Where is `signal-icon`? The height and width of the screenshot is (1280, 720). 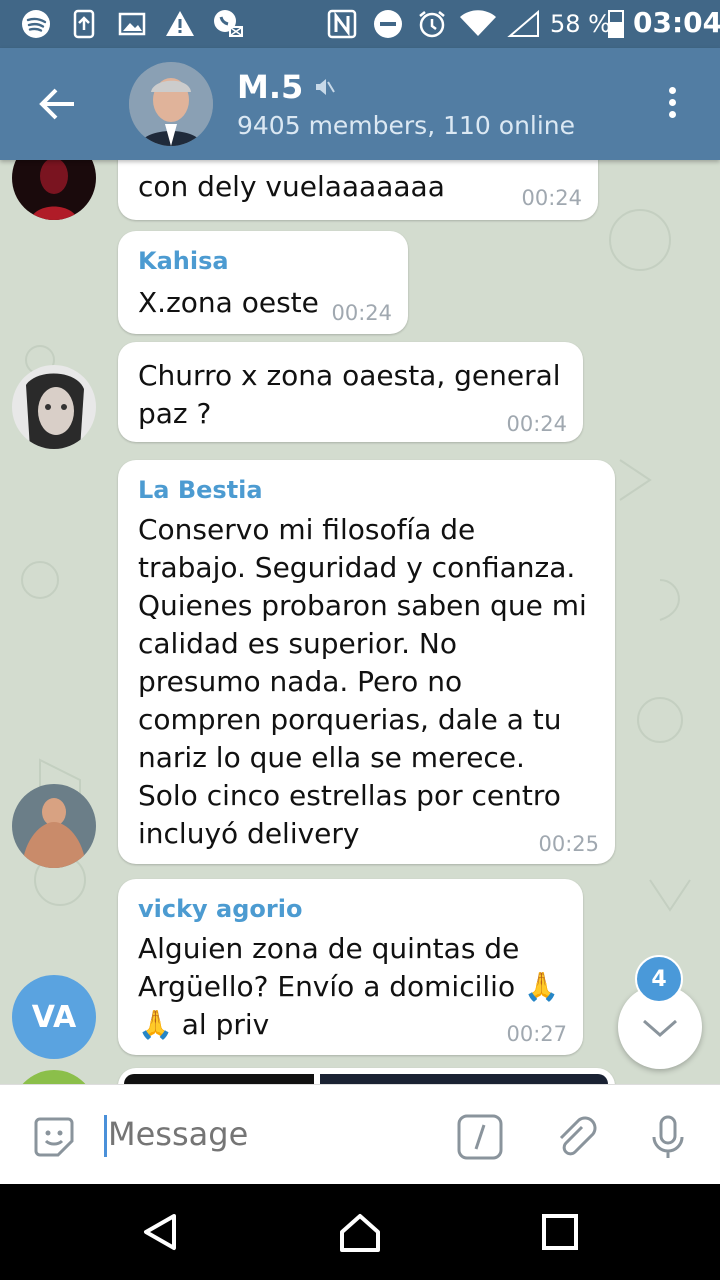
signal-icon is located at coordinates (523, 23).